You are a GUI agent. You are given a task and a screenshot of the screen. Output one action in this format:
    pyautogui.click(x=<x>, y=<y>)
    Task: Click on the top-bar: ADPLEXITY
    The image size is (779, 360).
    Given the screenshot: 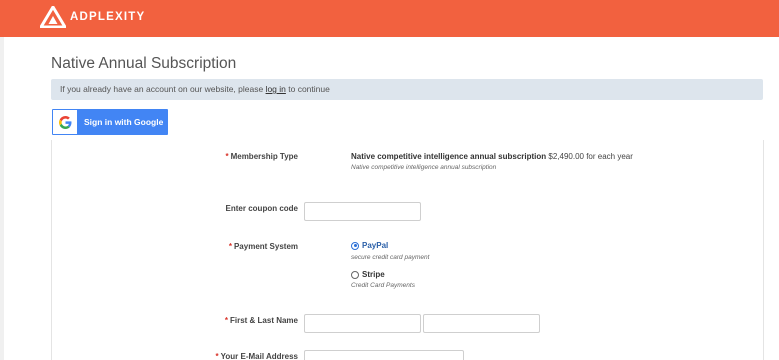 What is the action you would take?
    pyautogui.click(x=389, y=18)
    